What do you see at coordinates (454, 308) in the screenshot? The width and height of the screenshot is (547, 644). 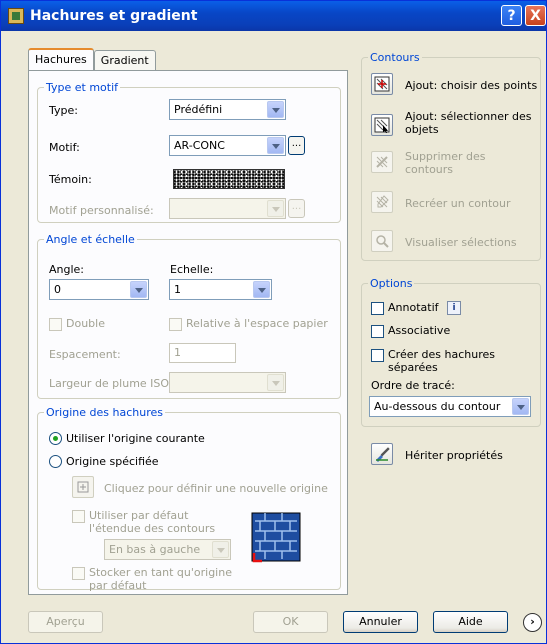 I see `info-icon: i` at bounding box center [454, 308].